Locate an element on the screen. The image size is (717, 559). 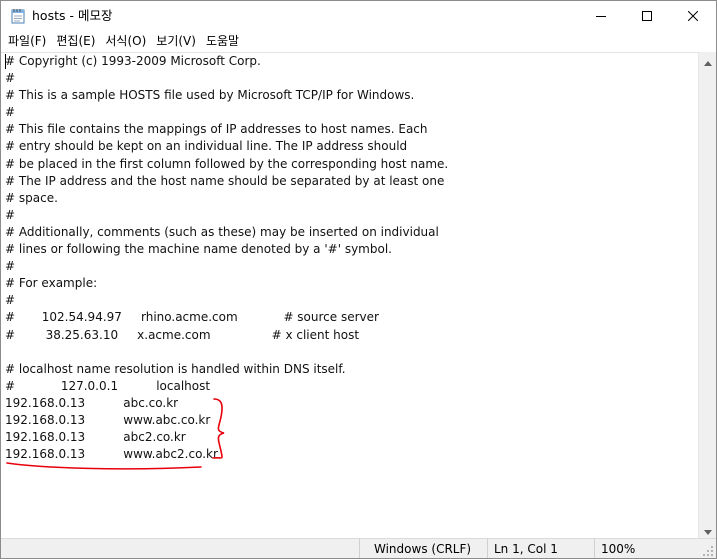
menu-format: 서식(O) is located at coordinates (125, 41).